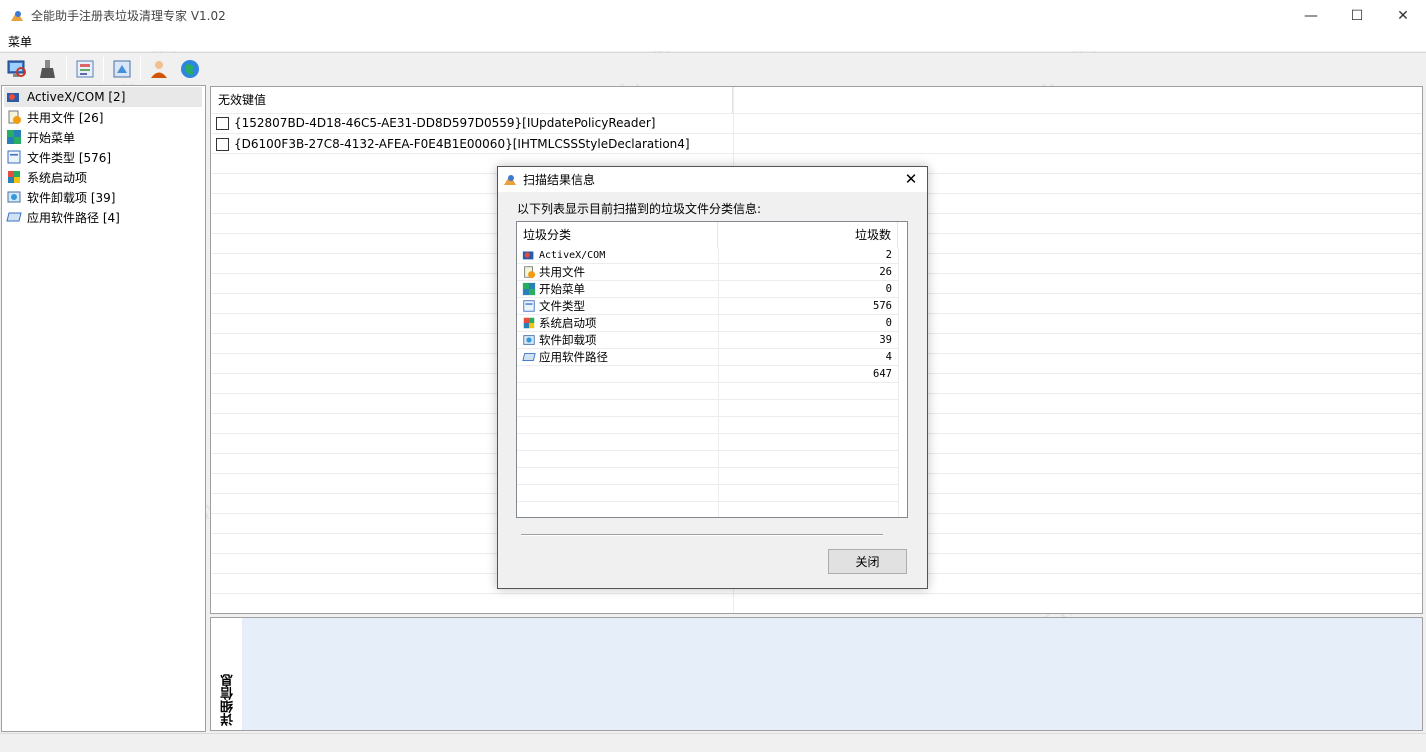 The width and height of the screenshot is (1426, 752). I want to click on tree-item-startup: 系统启动项, so click(46, 177).